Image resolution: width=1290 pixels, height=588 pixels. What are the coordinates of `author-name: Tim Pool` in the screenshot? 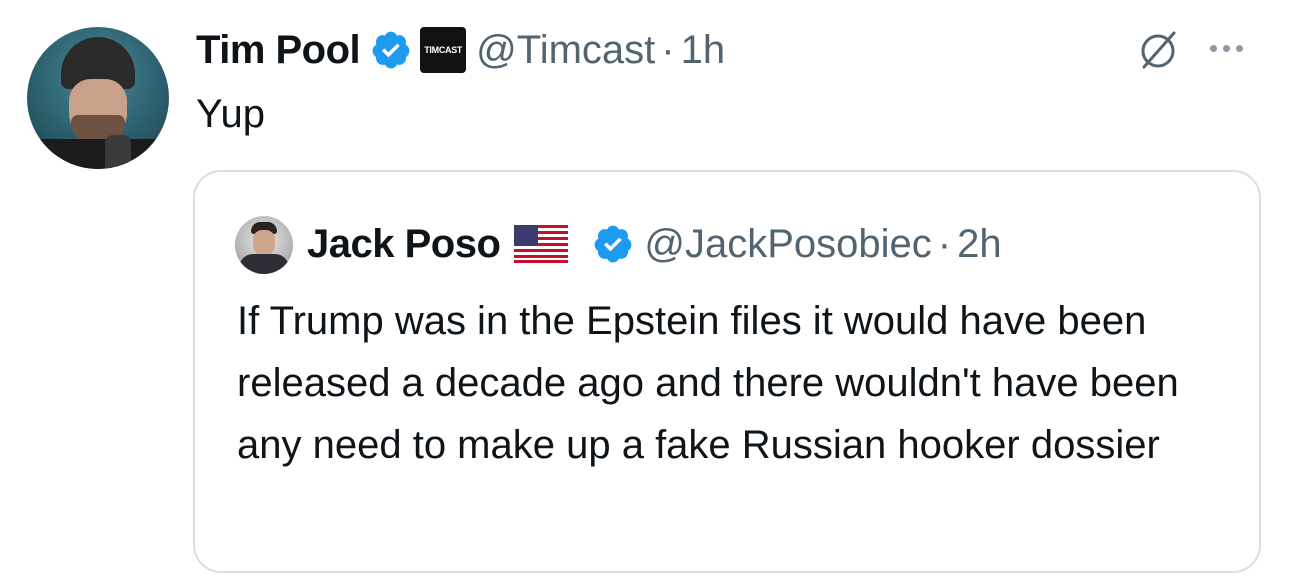 It's located at (278, 50).